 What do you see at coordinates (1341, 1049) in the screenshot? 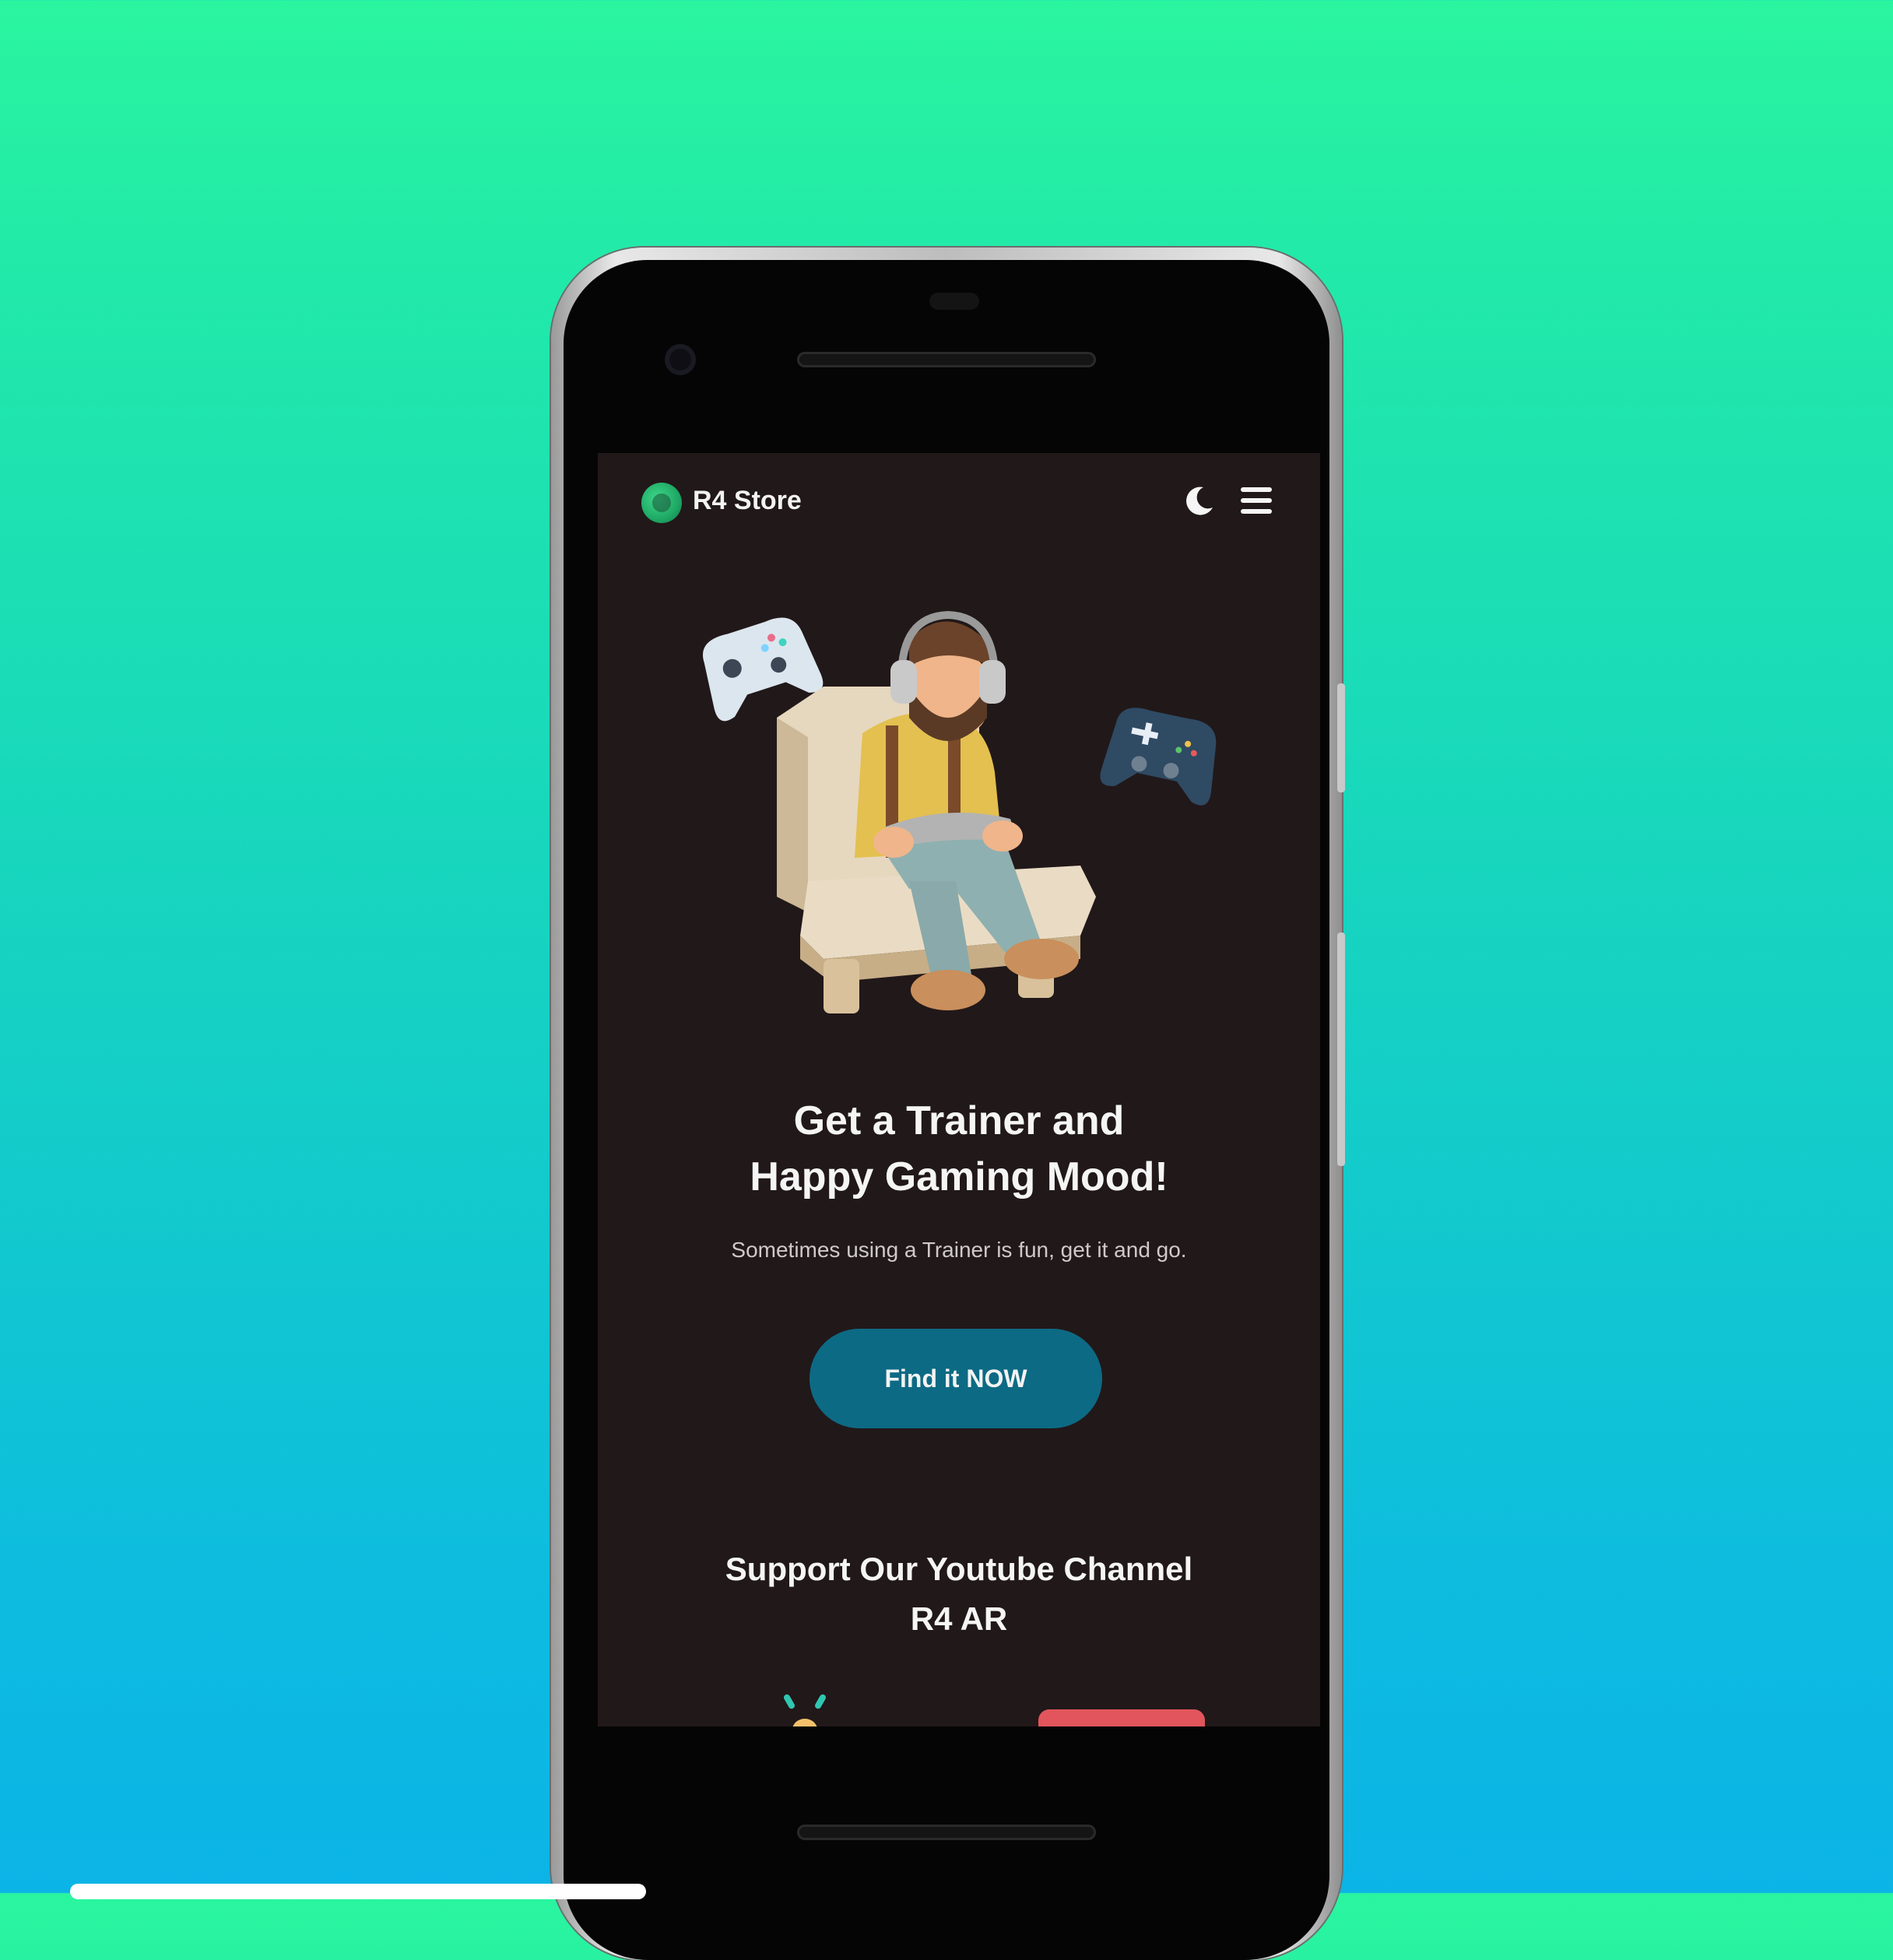
I see `power-button` at bounding box center [1341, 1049].